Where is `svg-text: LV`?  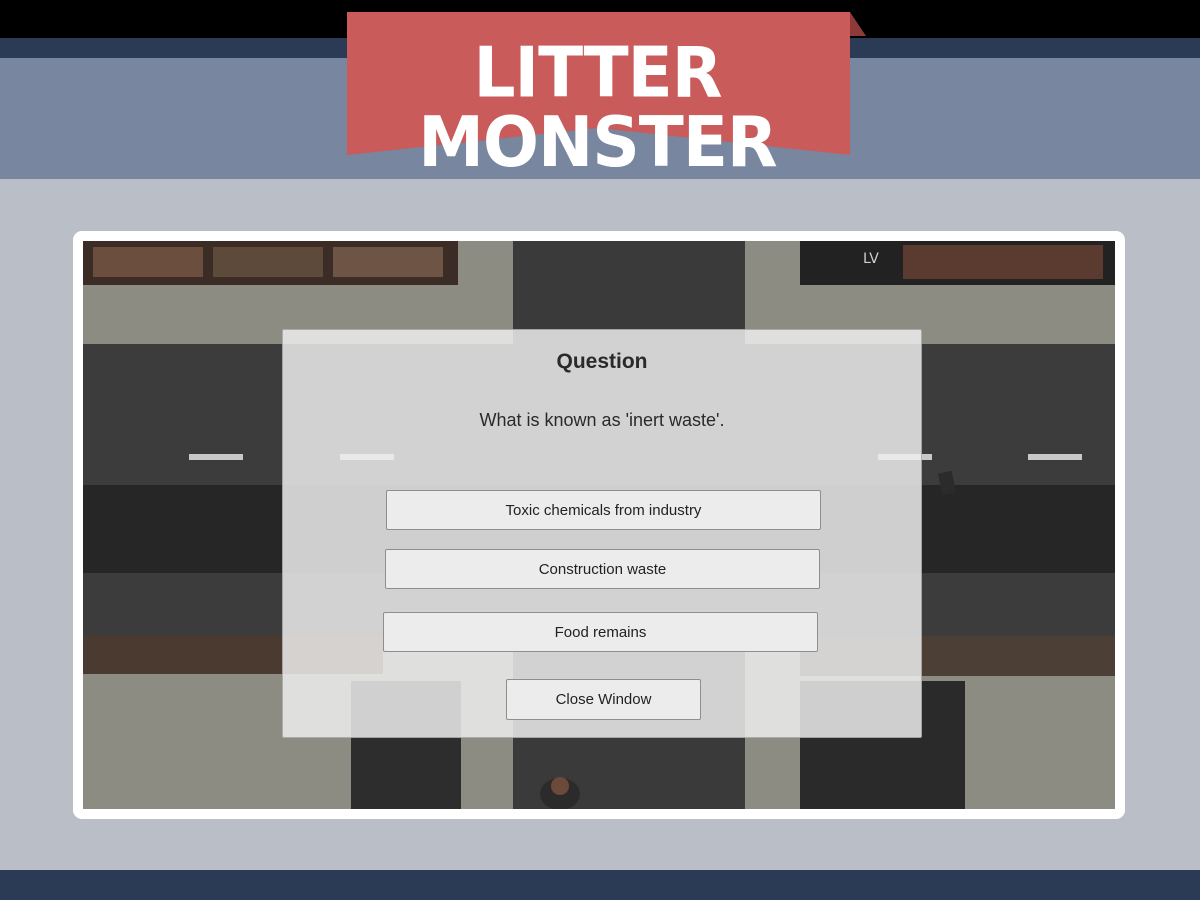
svg-text: LV is located at coordinates (871, 259).